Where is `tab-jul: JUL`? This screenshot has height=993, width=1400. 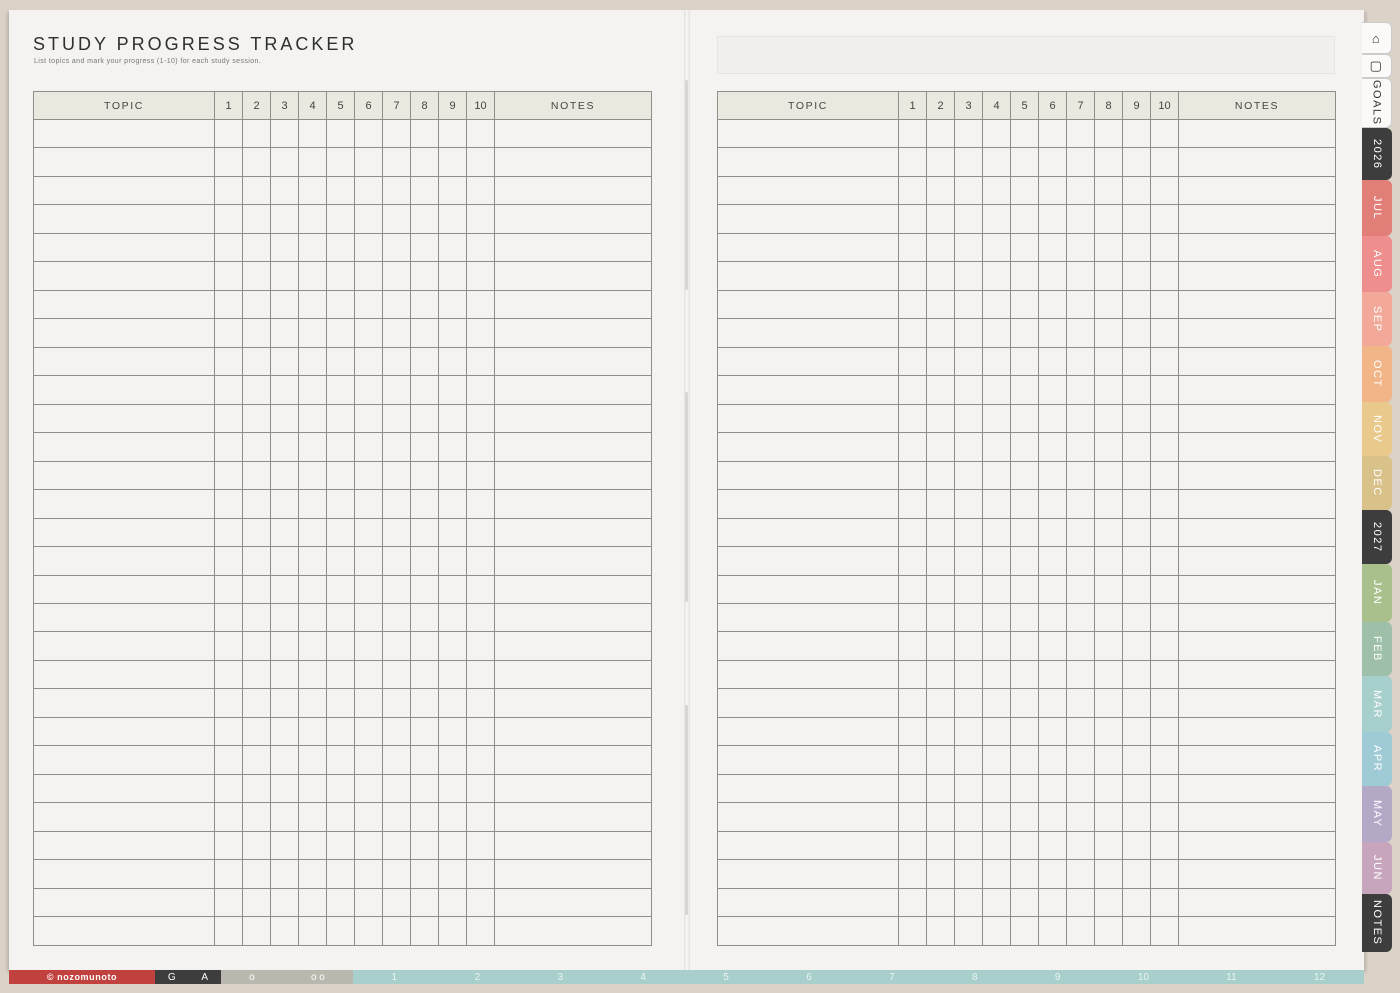
tab-jul: JUL is located at coordinates (1377, 208).